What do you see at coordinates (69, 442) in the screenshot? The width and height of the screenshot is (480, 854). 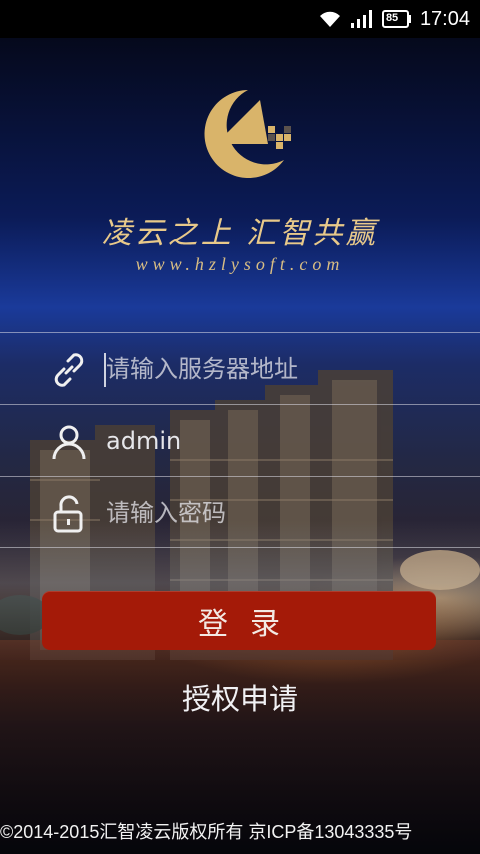 I see `user-icon` at bounding box center [69, 442].